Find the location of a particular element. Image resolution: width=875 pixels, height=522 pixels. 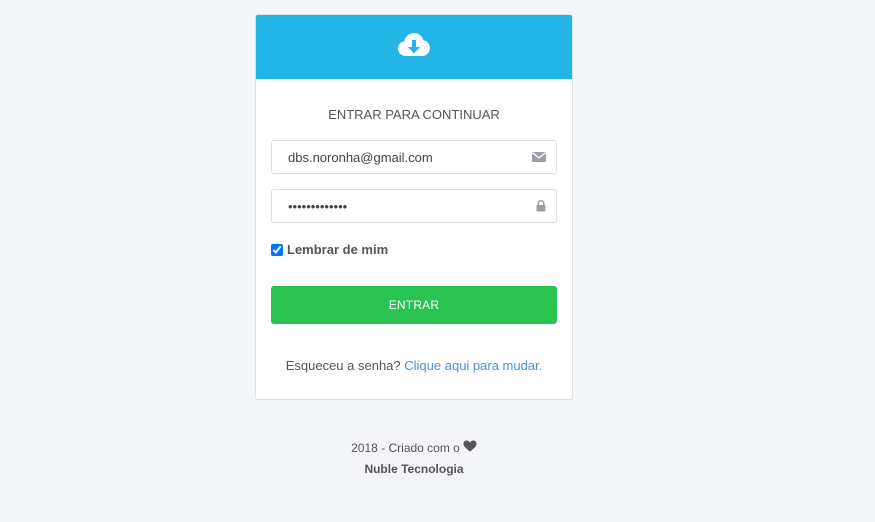

card-header is located at coordinates (414, 47).